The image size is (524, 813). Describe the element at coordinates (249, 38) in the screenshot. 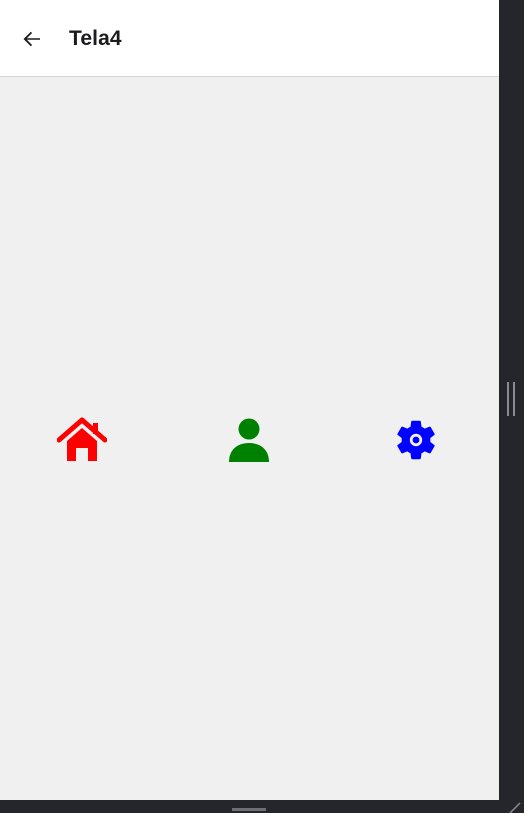

I see `app-header: Tela4` at that location.